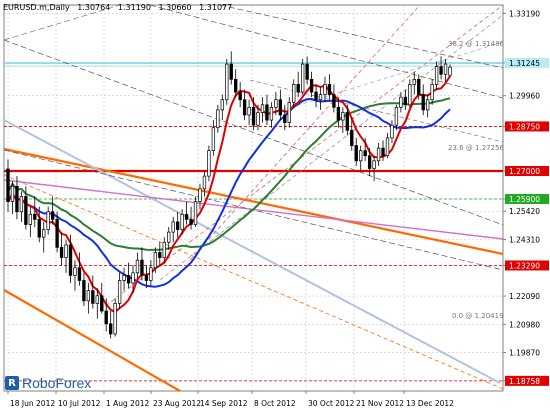  I want to click on x-tick-label: 21 Nov 2012, so click(380, 403).